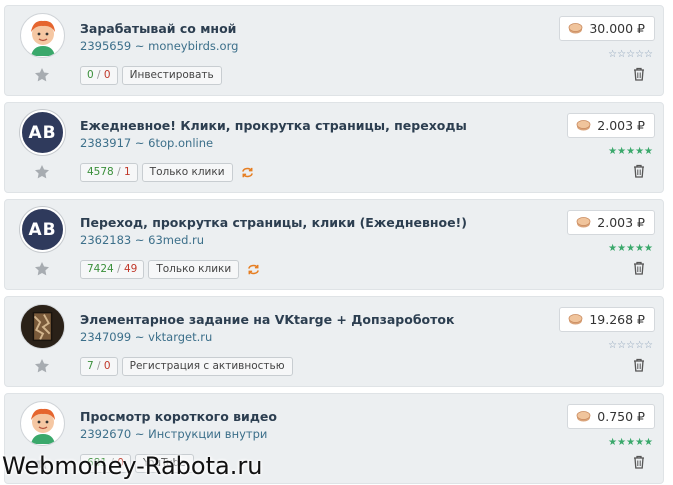  I want to click on task-source: 63med.ru, so click(176, 240).